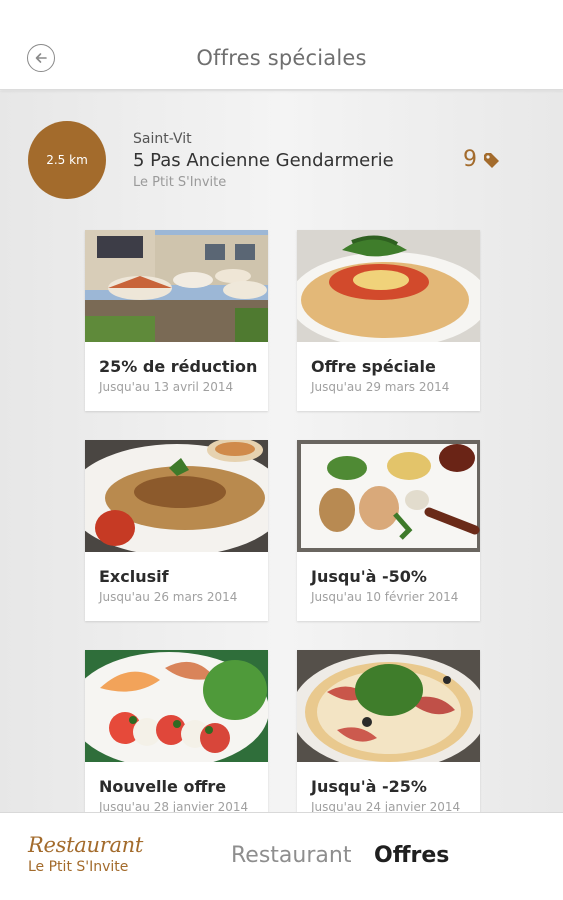 The image size is (563, 900). I want to click on offer-date: Jusqu'au 26 mars 2014, so click(168, 597).